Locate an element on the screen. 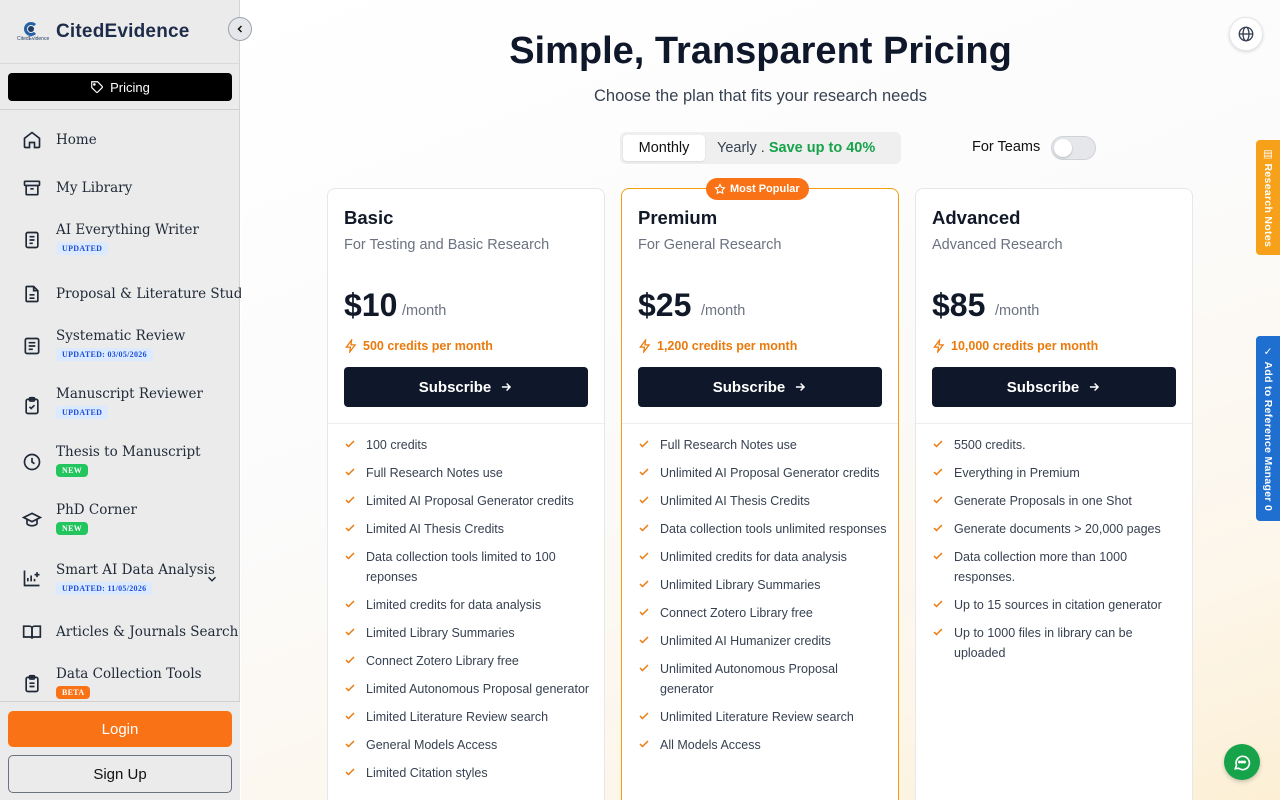 The image size is (1280, 800). feature-item: Up to 15 sources in citation generator is located at coordinates (1057, 605).